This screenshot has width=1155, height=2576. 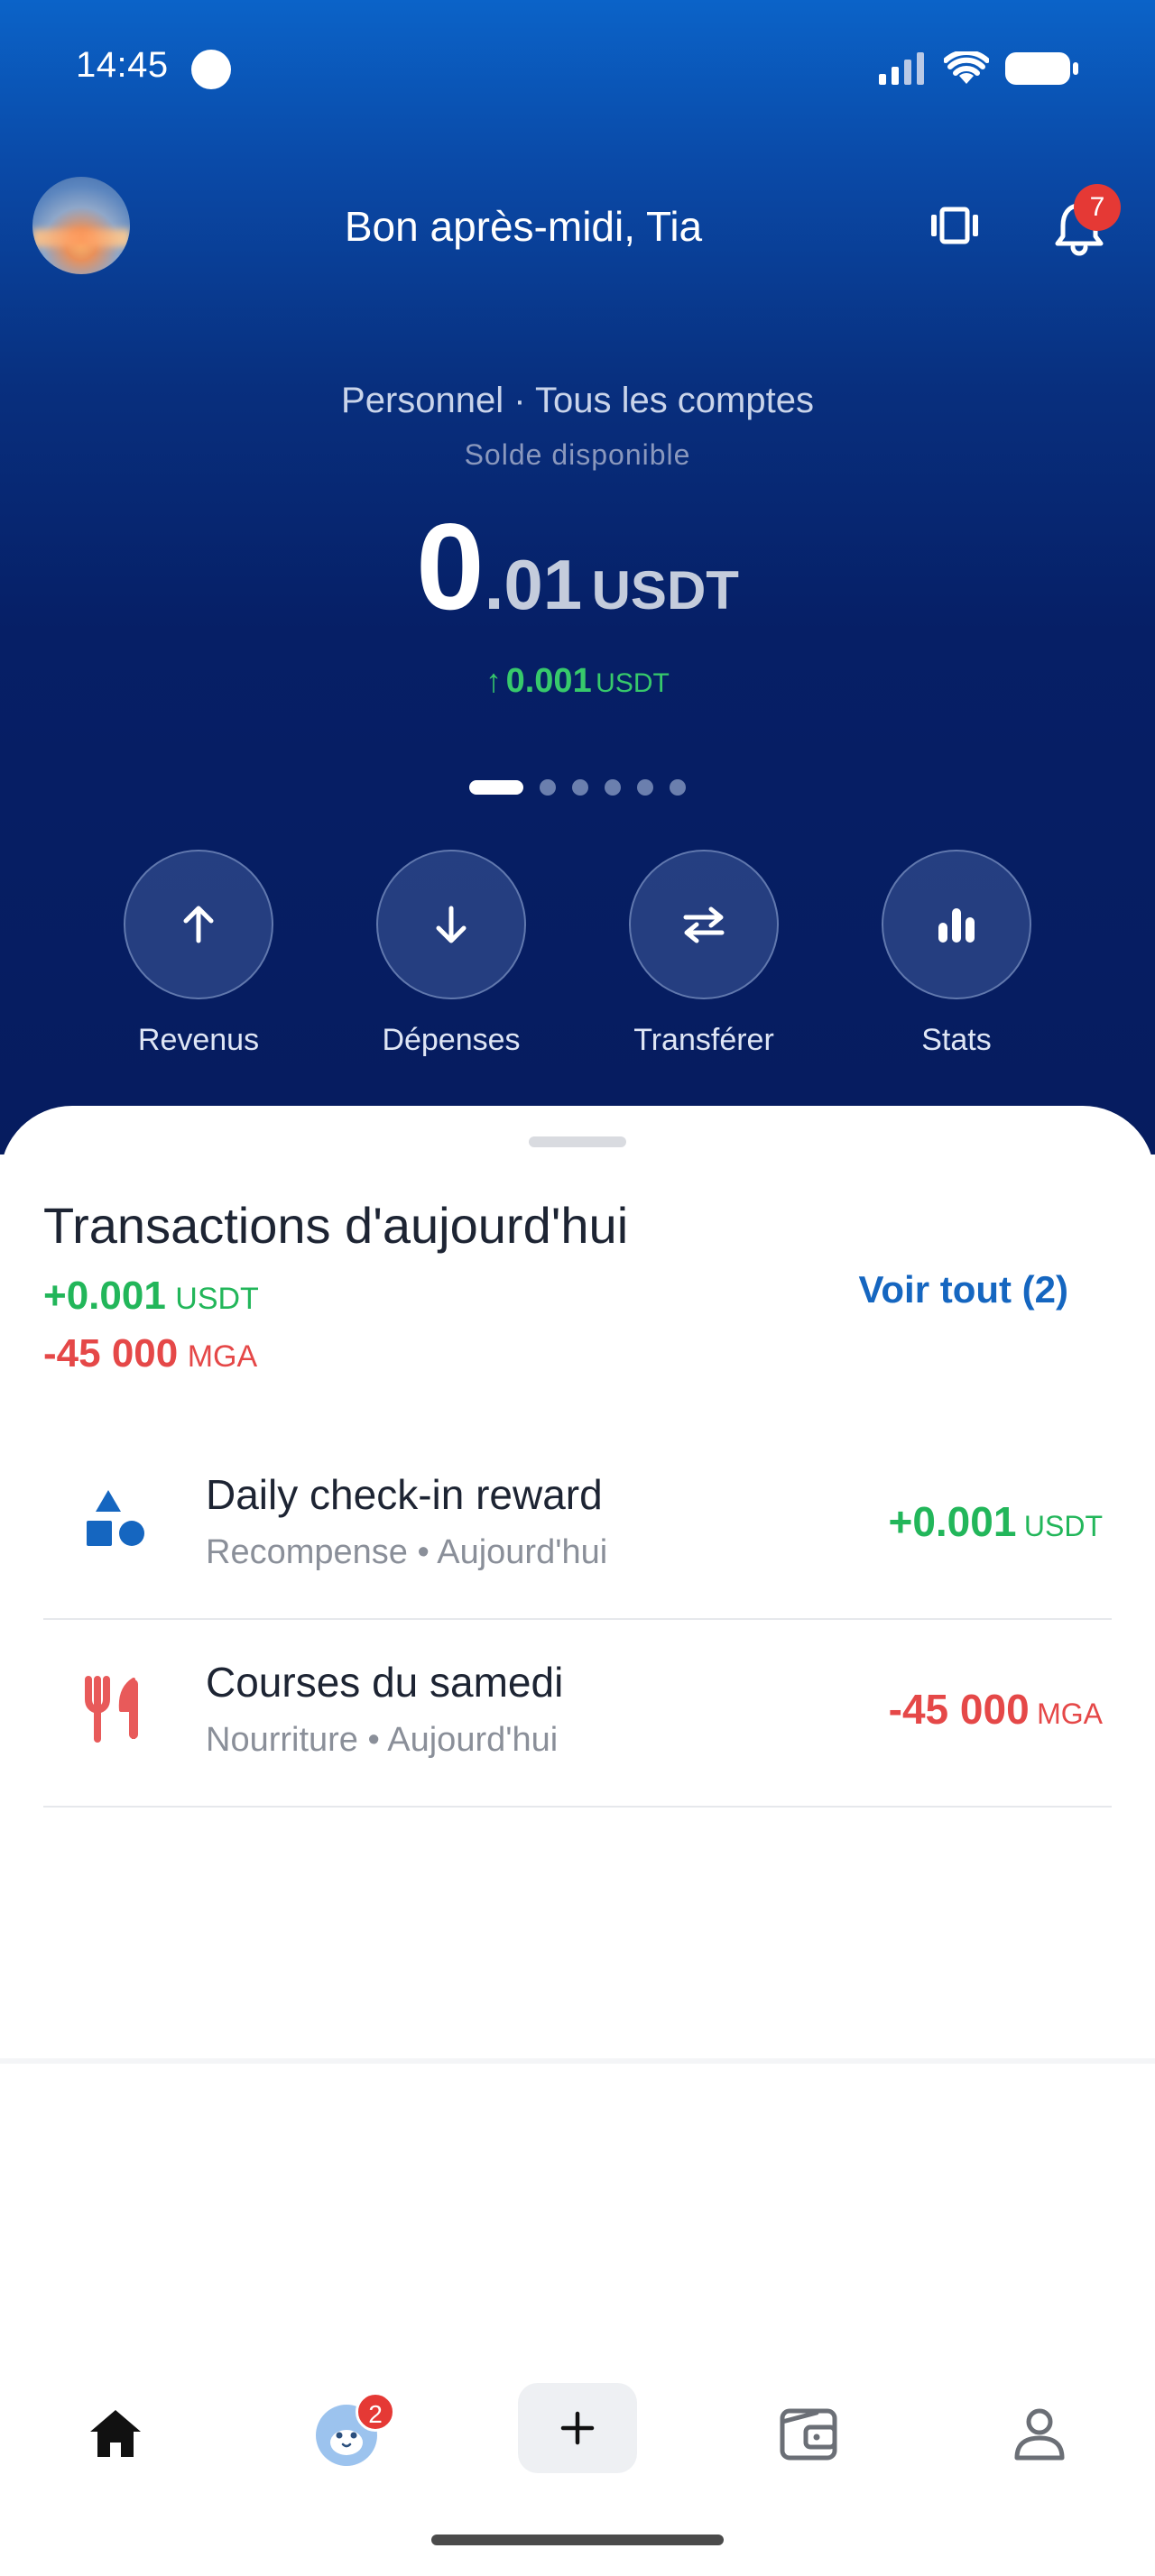 I want to click on expenses-button: Dépenses, so click(x=451, y=954).